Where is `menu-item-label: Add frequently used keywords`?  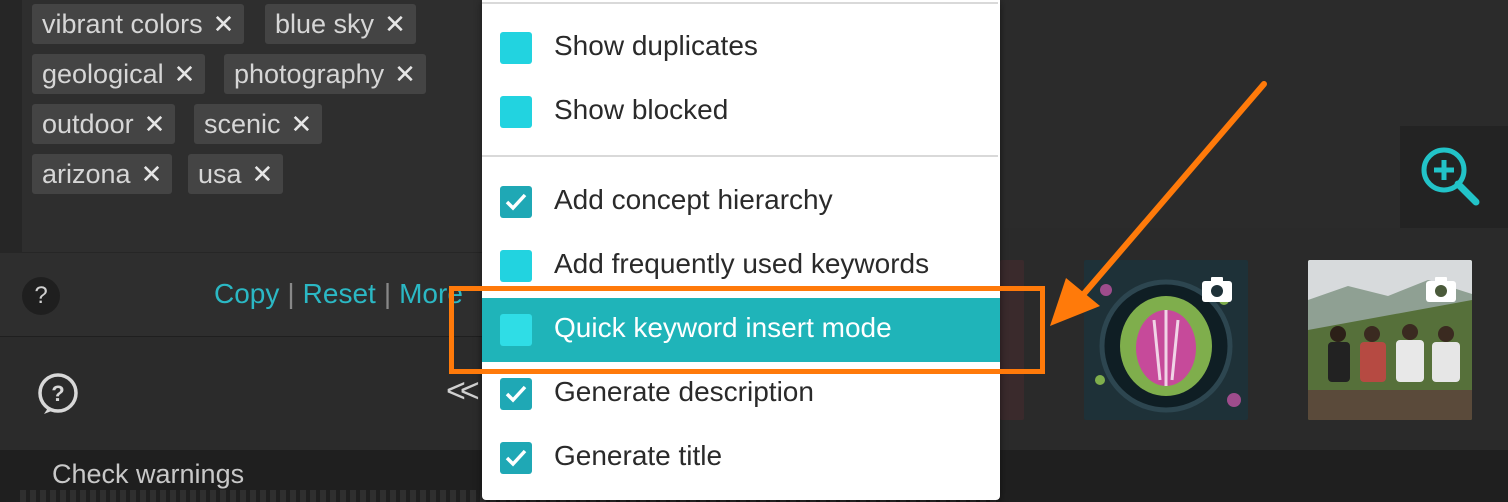
menu-item-label: Add frequently used keywords is located at coordinates (742, 263).